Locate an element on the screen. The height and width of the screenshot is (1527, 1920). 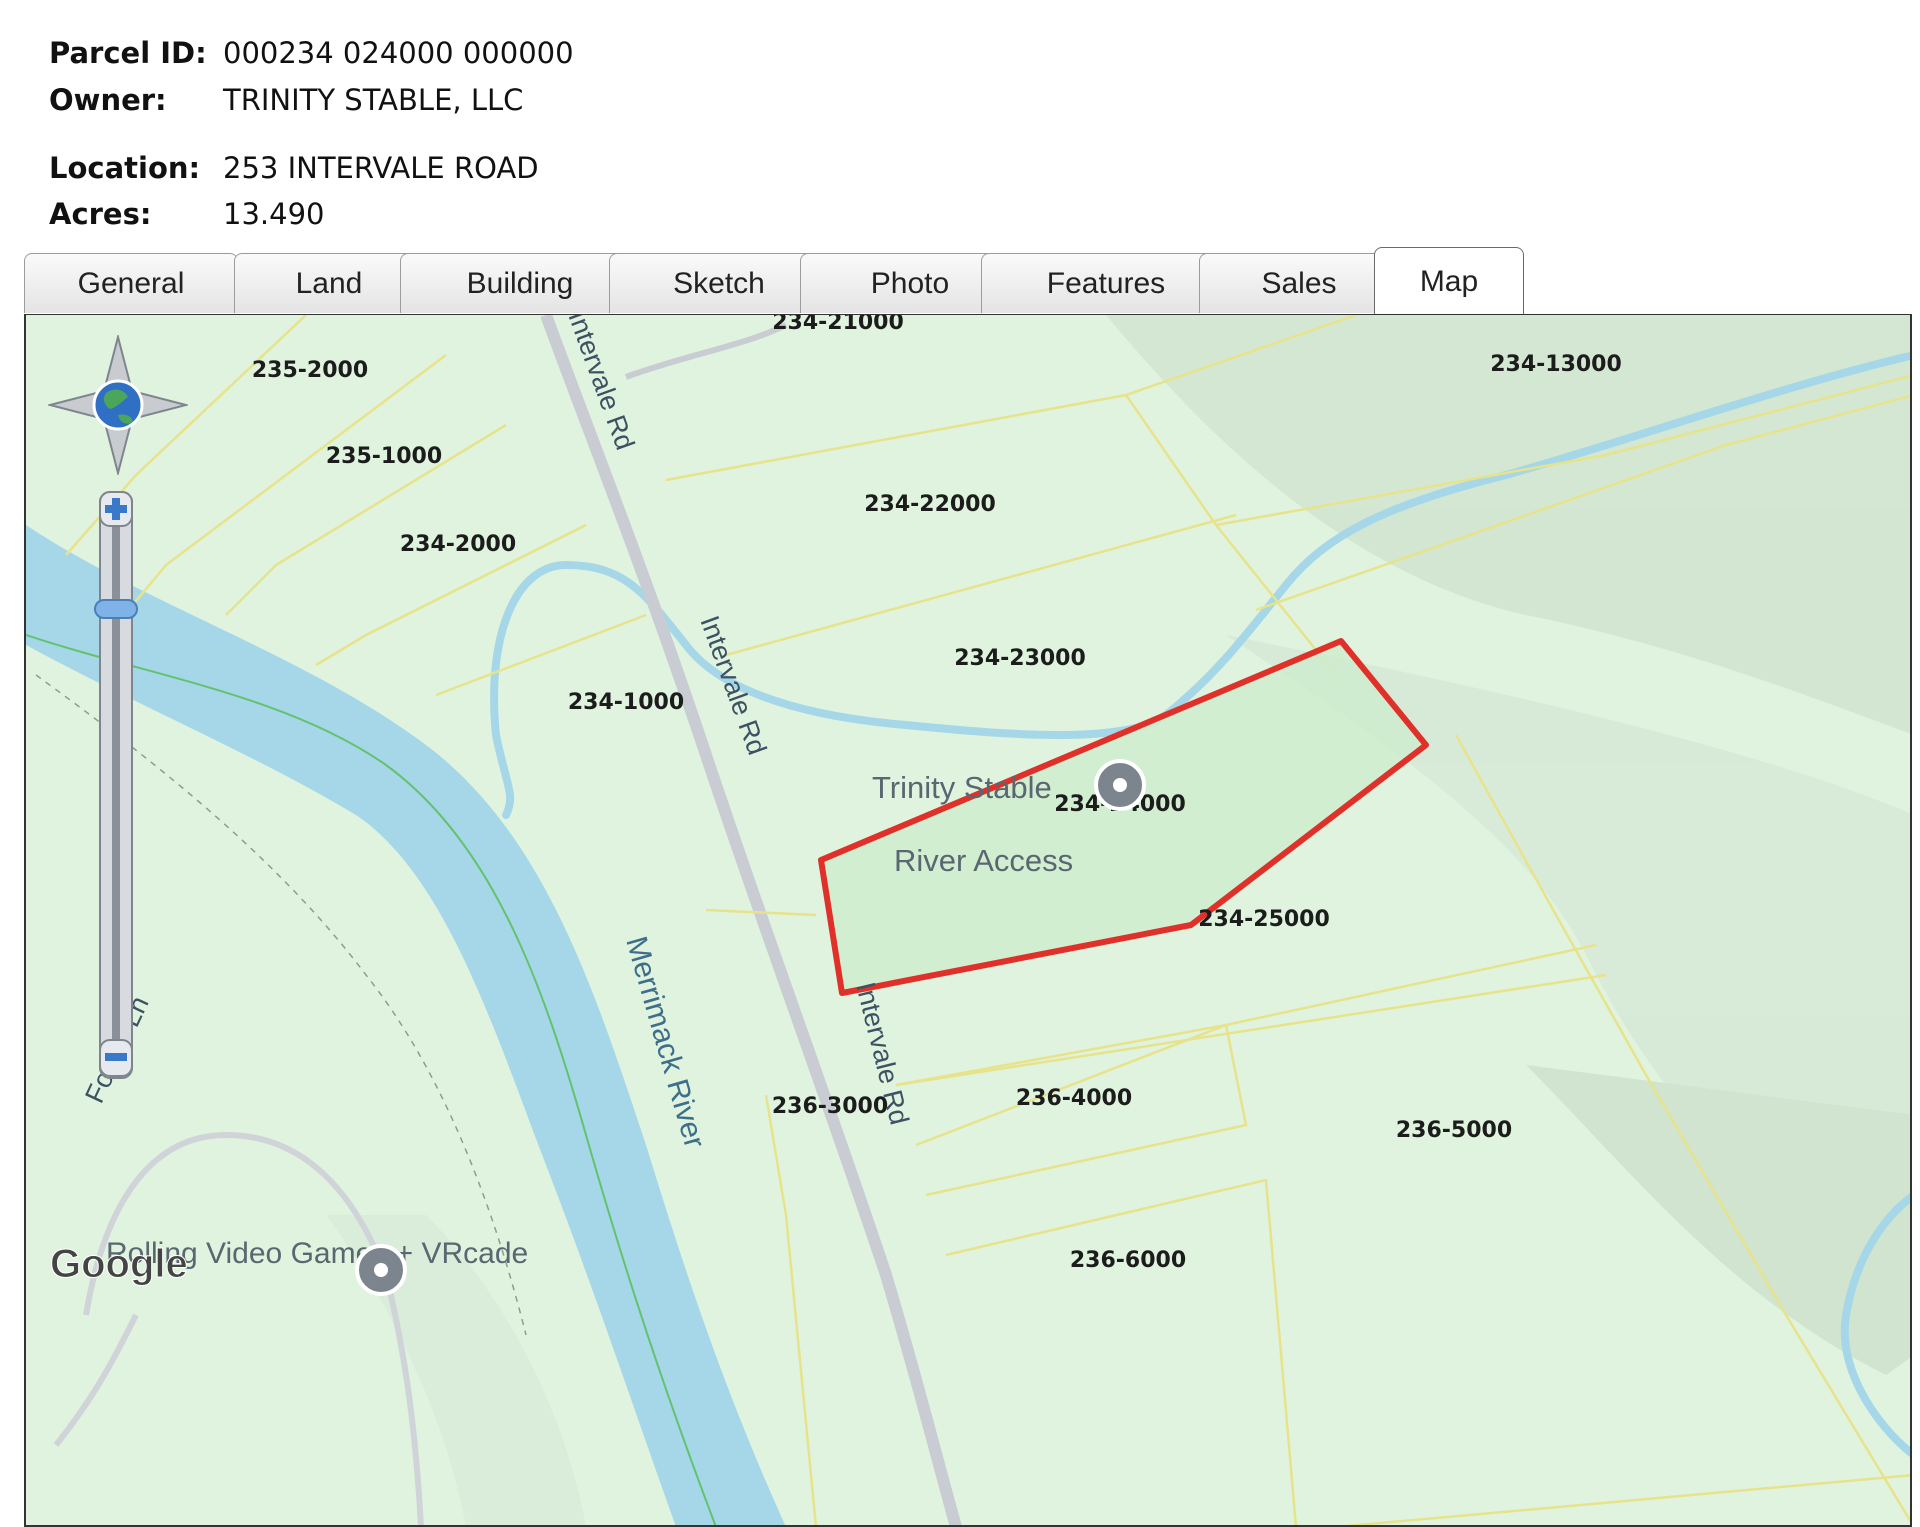
pan-control is located at coordinates (118, 405).